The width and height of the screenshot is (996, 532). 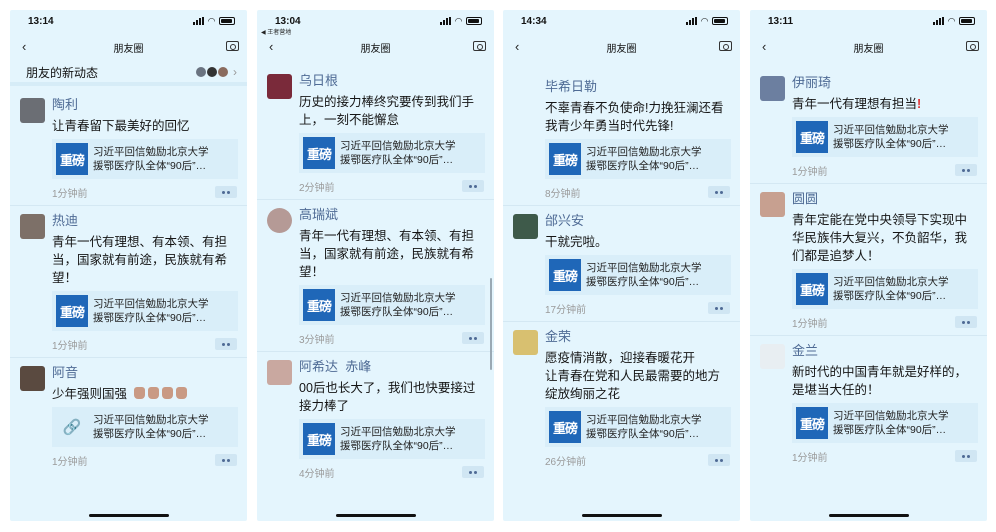 I want to click on post-text: 青年一代有理想有担当!, so click(x=885, y=104).